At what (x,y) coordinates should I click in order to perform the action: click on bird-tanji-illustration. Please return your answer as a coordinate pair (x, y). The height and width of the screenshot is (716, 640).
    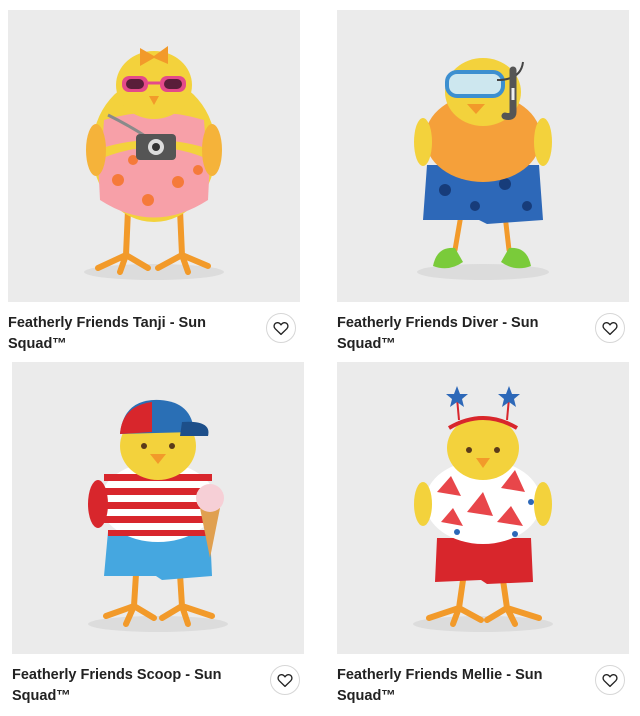
    Looking at the image, I should click on (154, 163).